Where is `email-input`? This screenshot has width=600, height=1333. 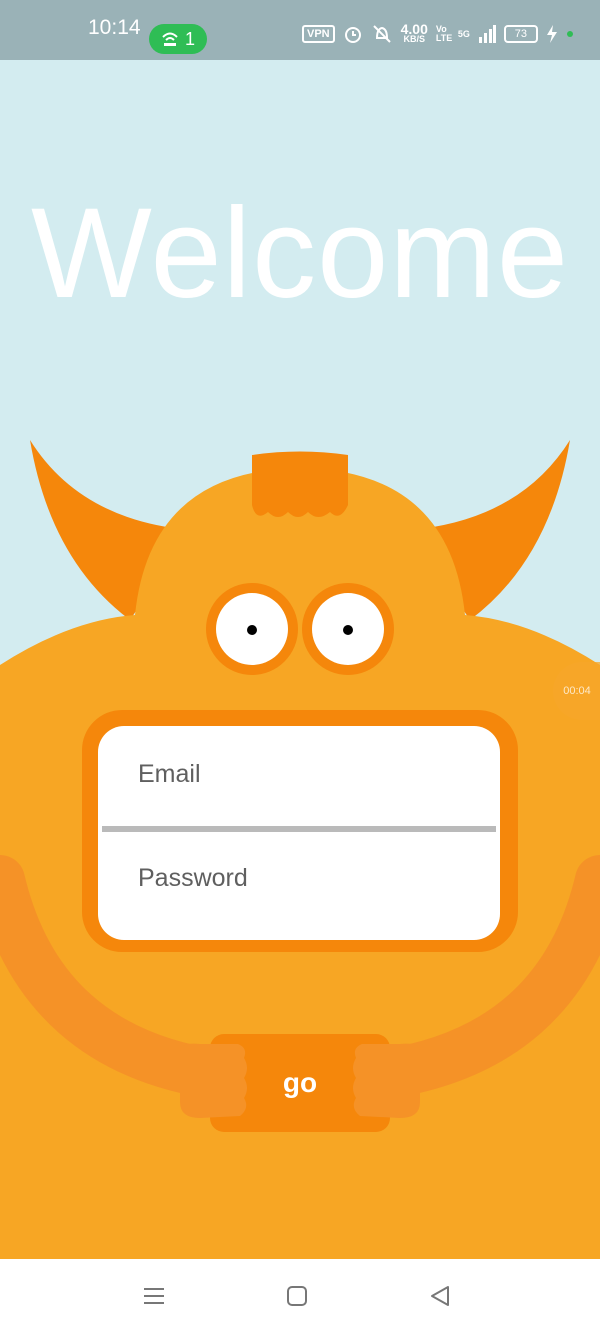 email-input is located at coordinates (303, 774).